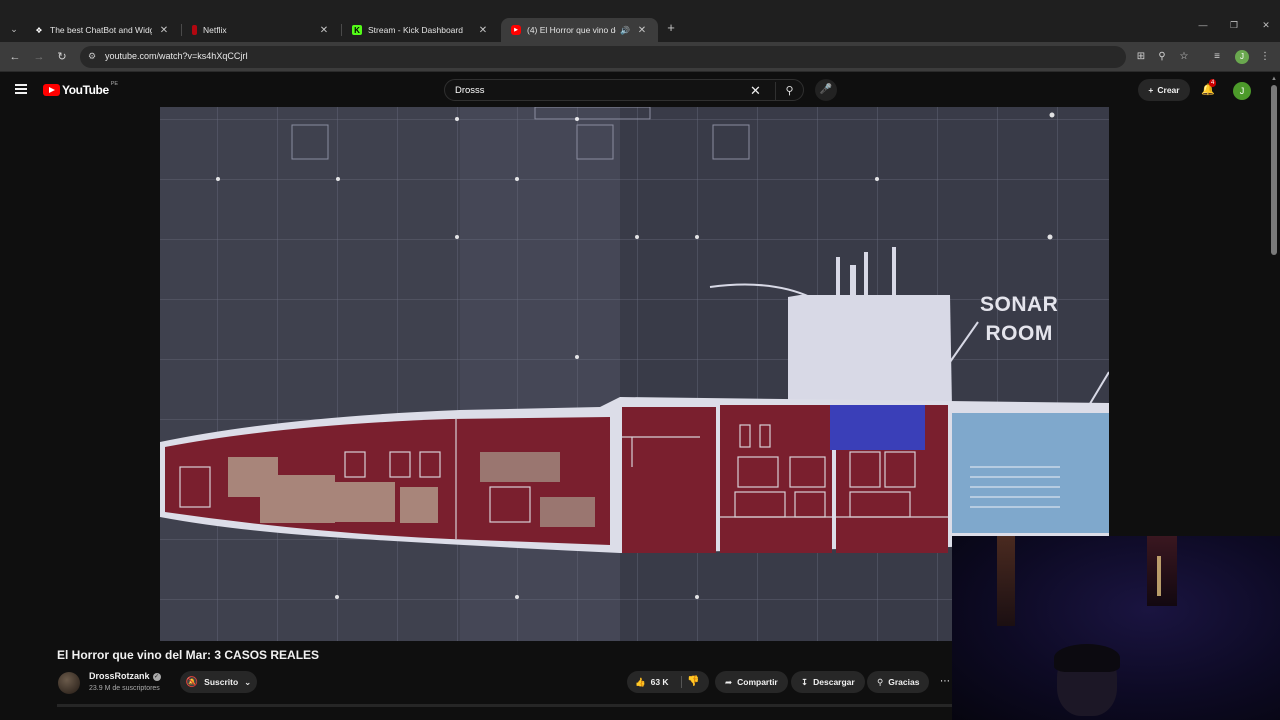 The height and width of the screenshot is (720, 1280). I want to click on chevron-down-icon: ⌄, so click(248, 681).